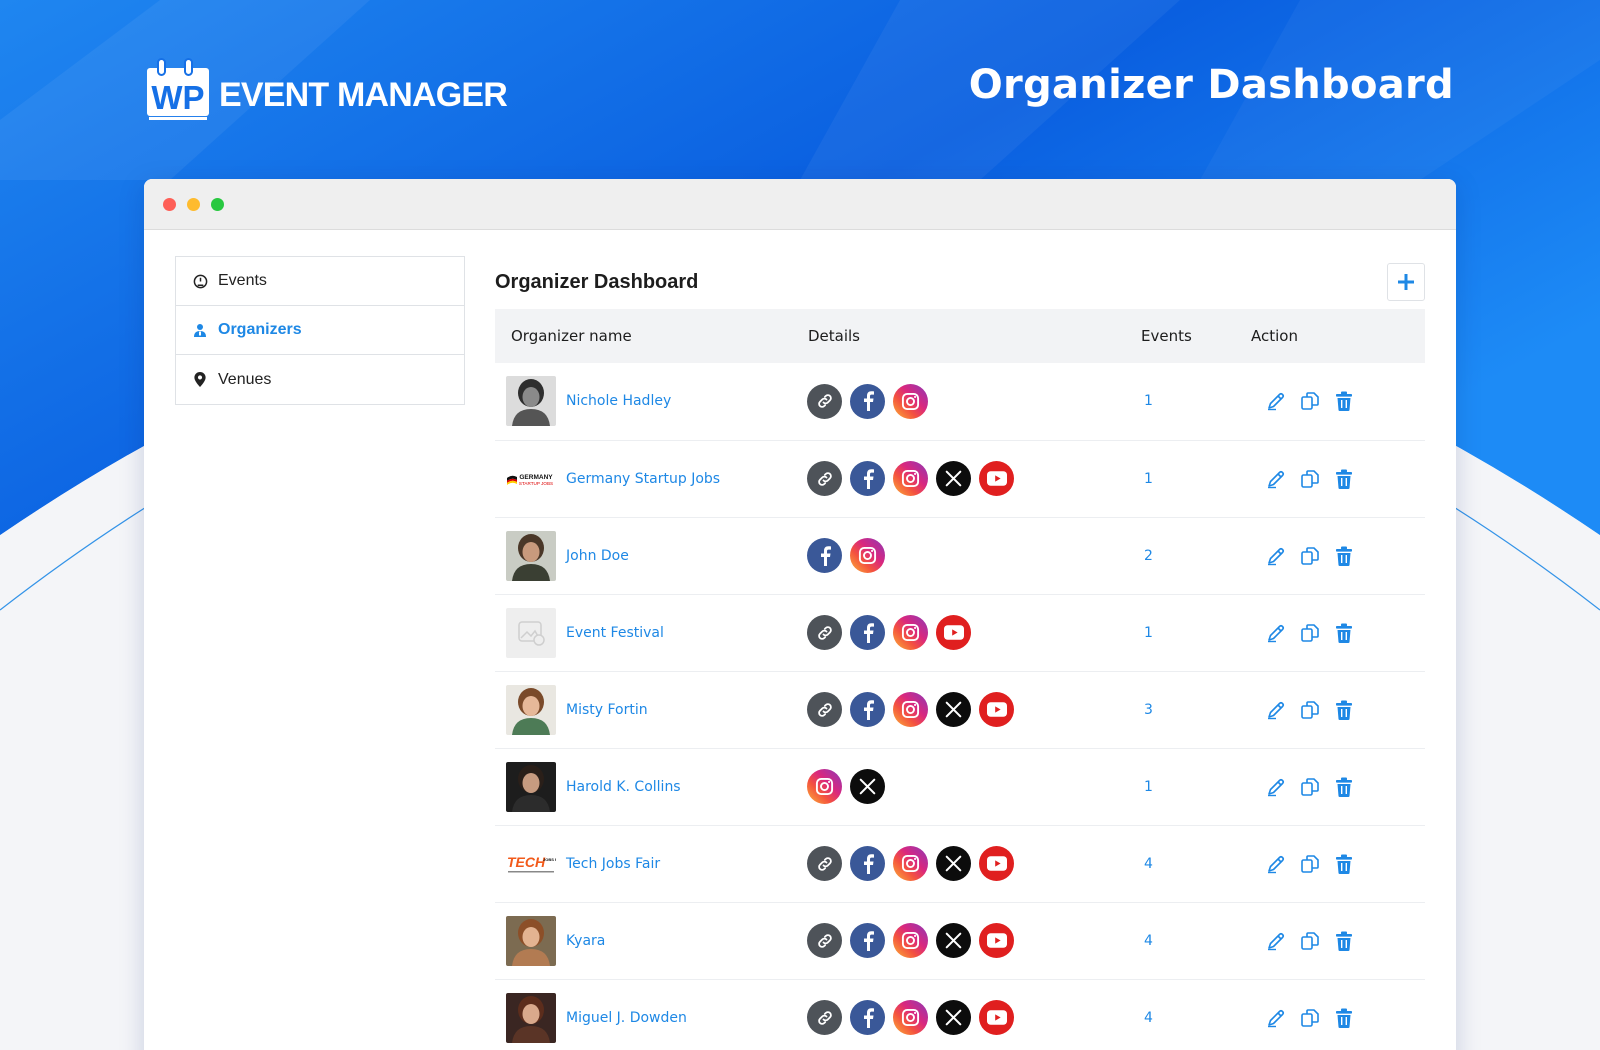 This screenshot has height=1050, width=1600. I want to click on minimize-window-dot, so click(193, 204).